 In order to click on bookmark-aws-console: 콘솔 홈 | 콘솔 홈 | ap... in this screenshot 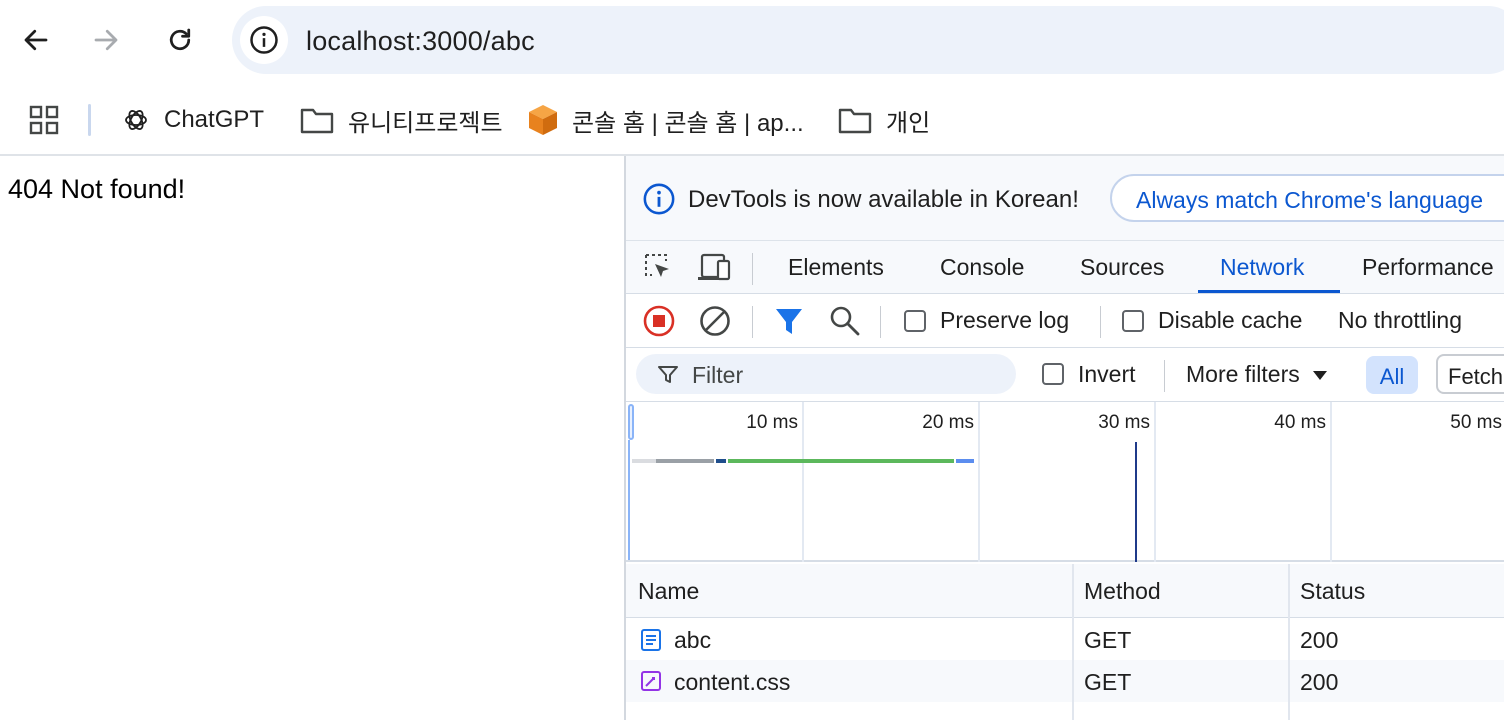, I will do `click(666, 120)`.